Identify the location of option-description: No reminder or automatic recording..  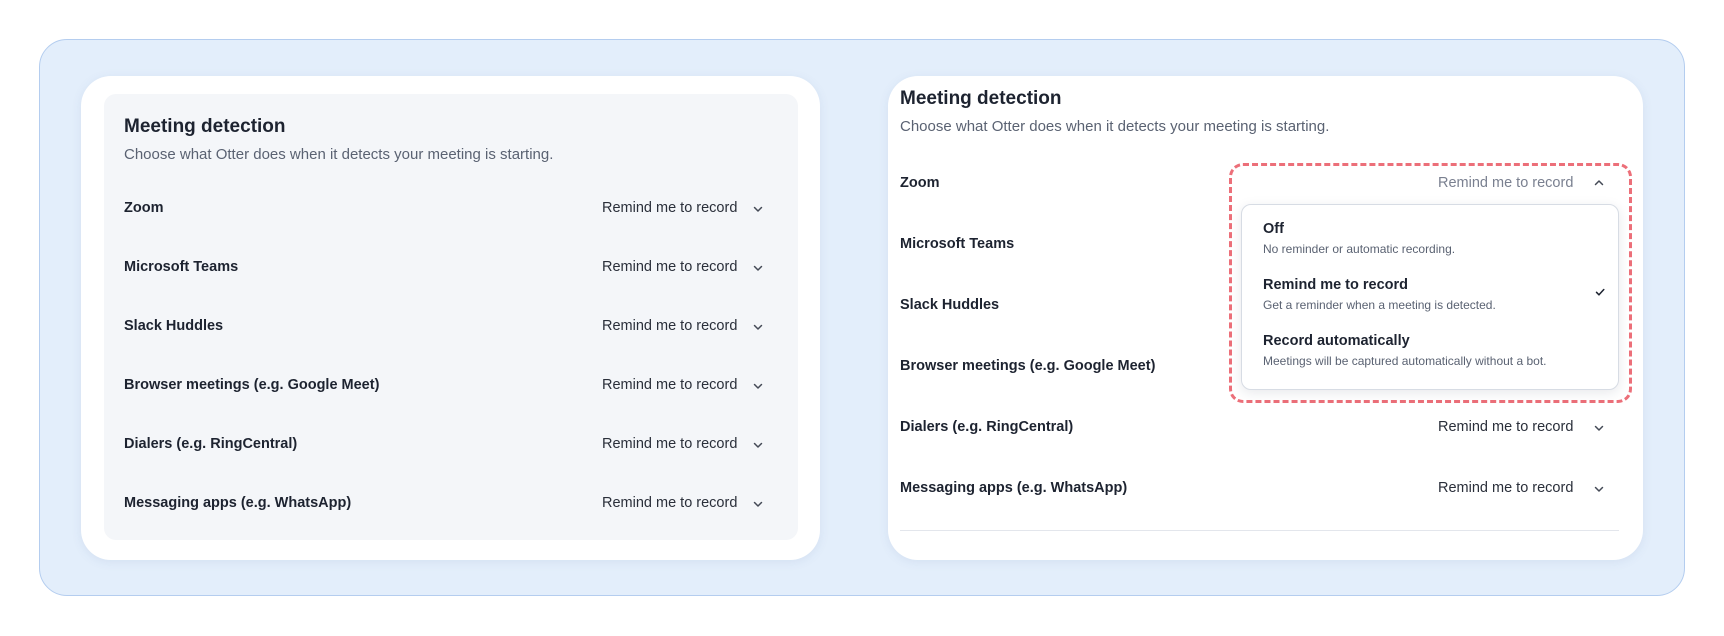
(1359, 249).